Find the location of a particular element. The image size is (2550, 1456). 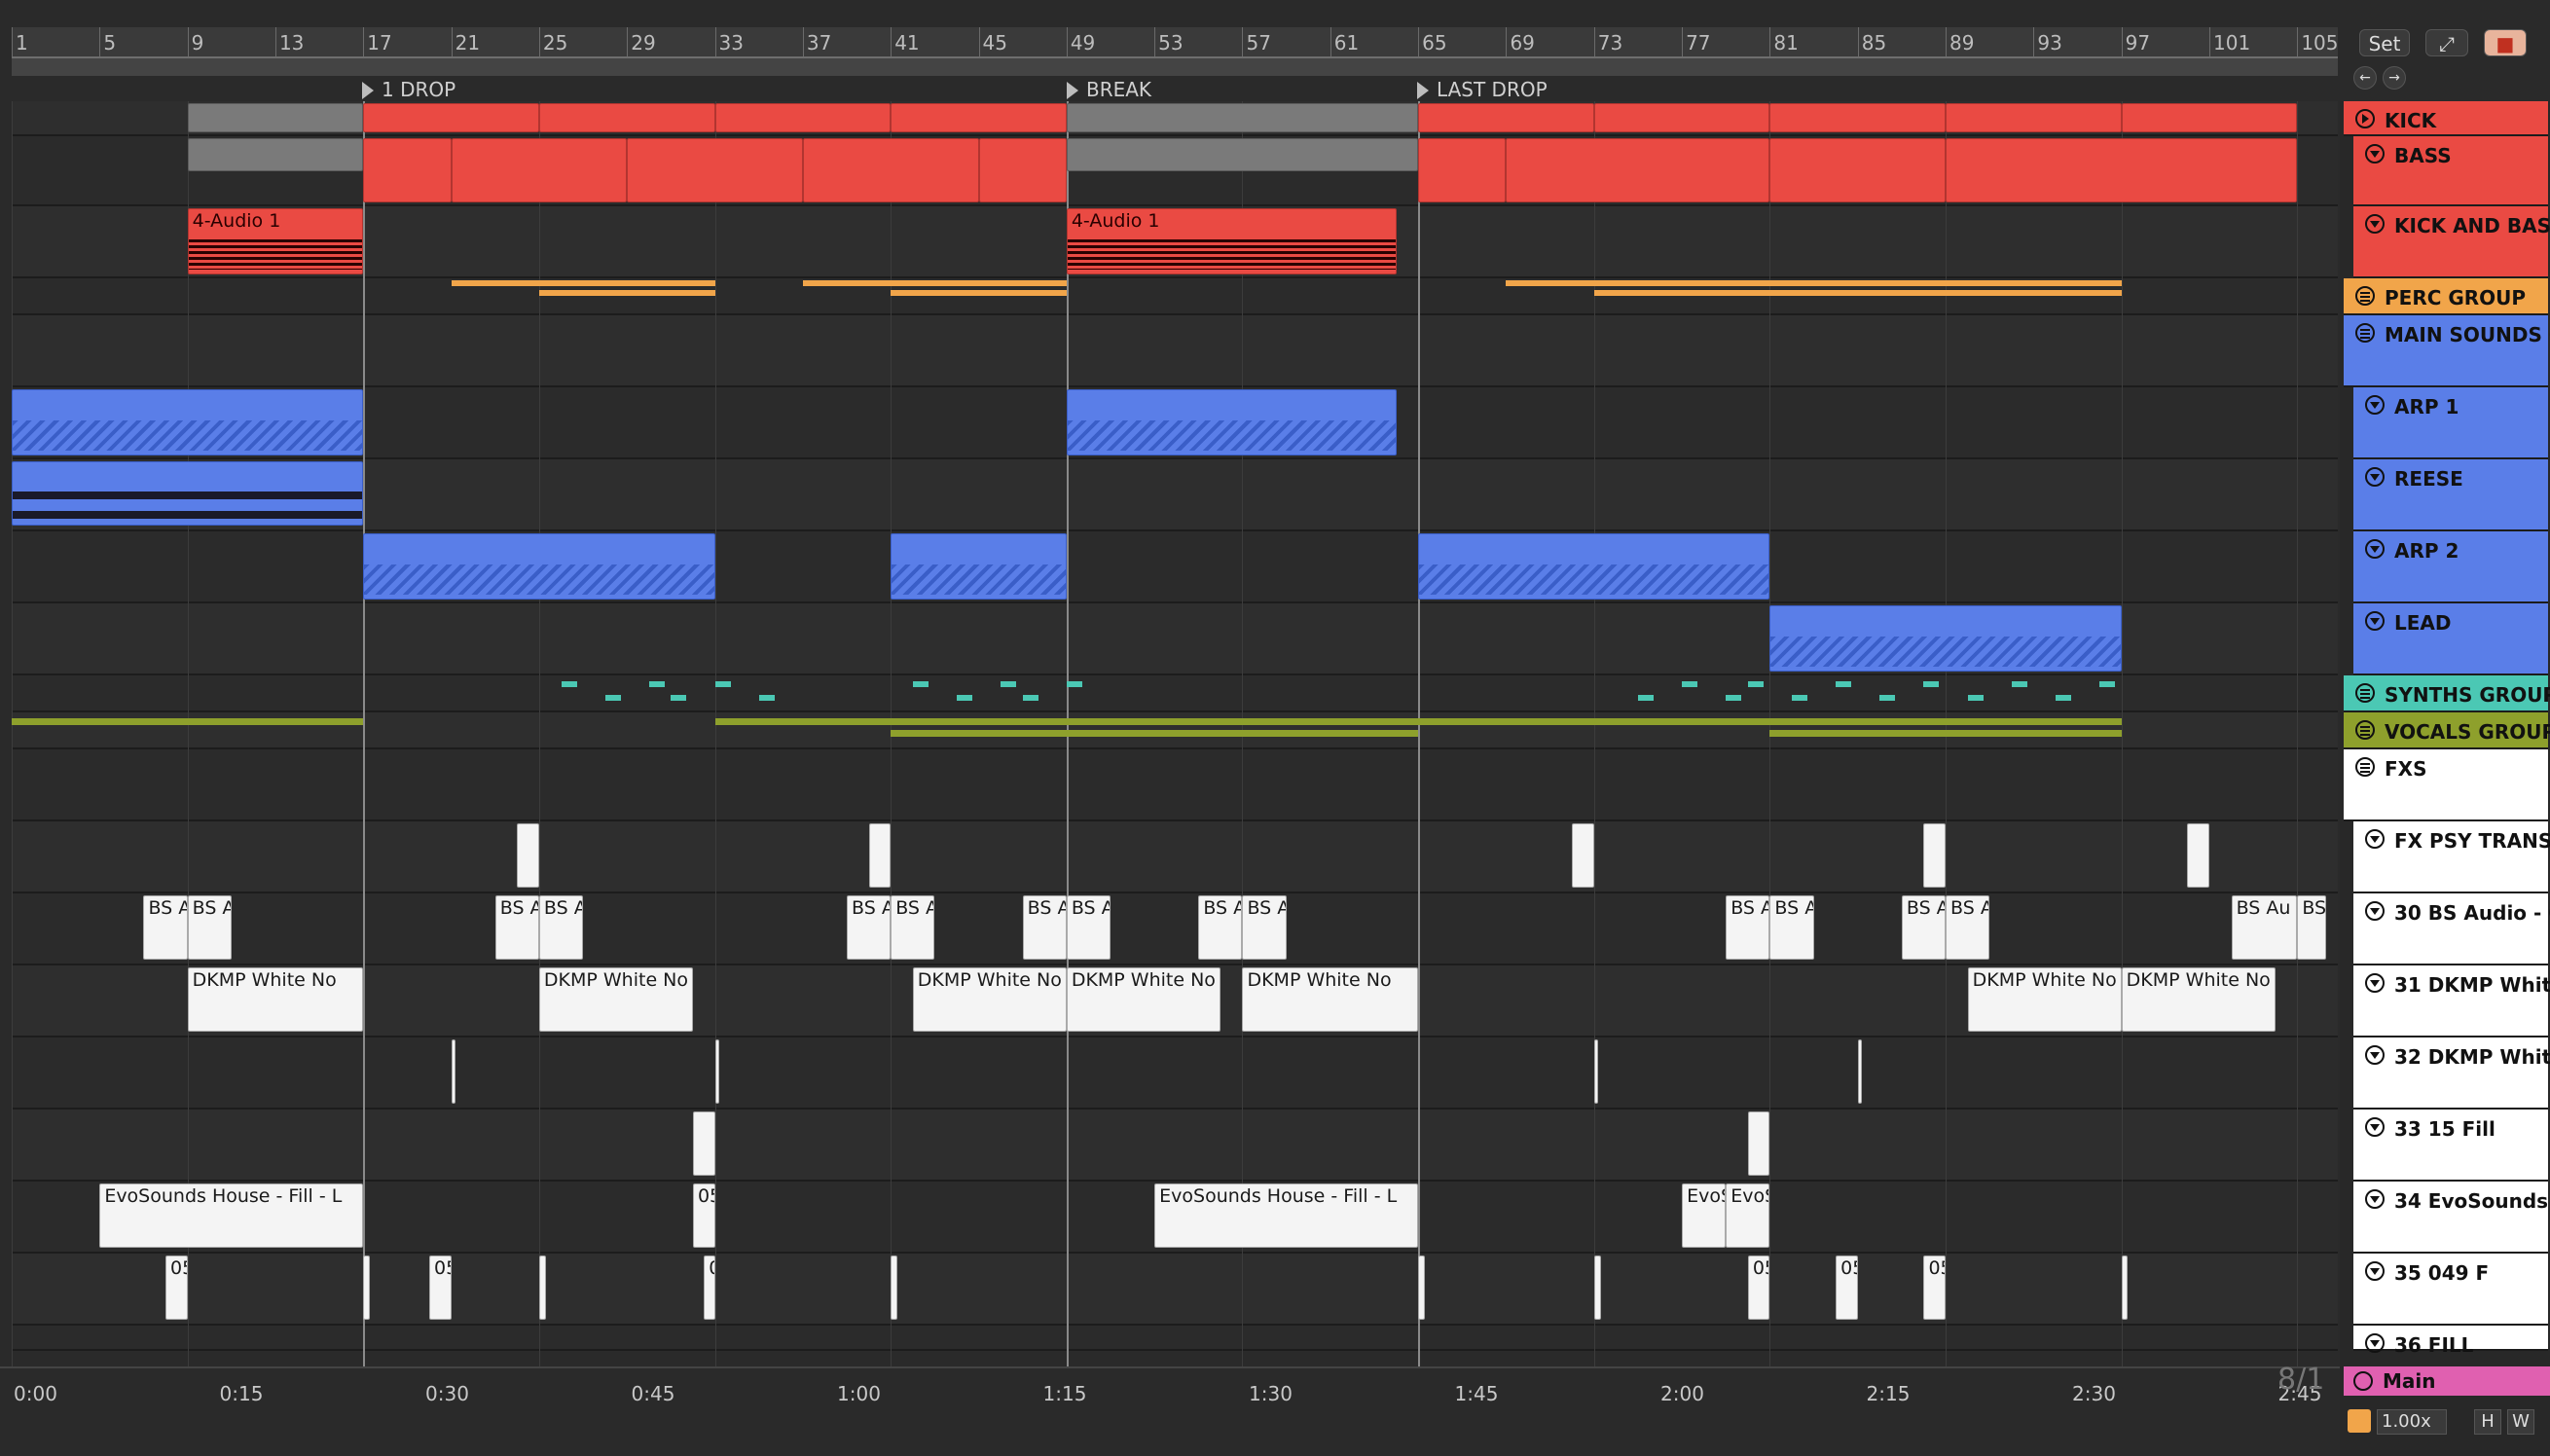

h-button: H is located at coordinates (2487, 1422).